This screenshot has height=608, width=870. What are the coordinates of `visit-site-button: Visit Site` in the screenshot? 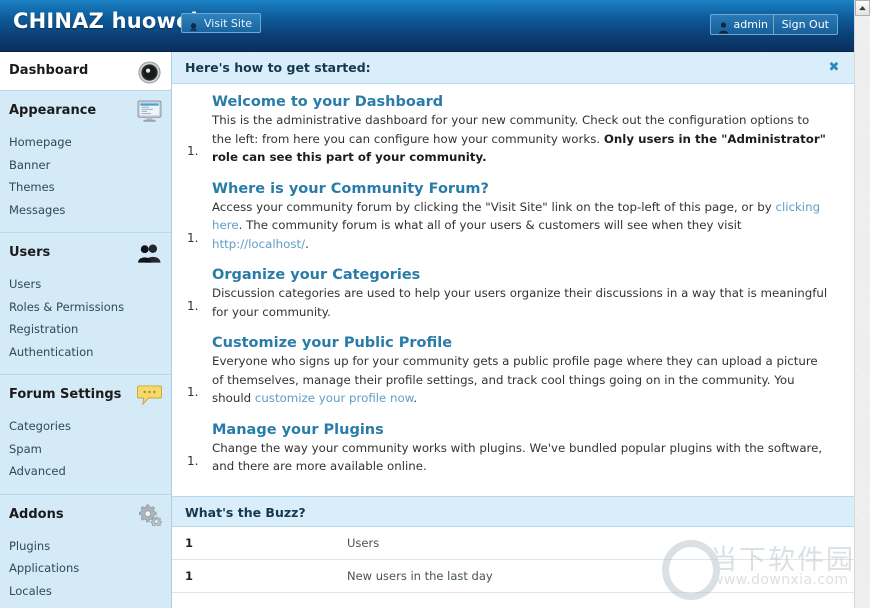 It's located at (221, 23).